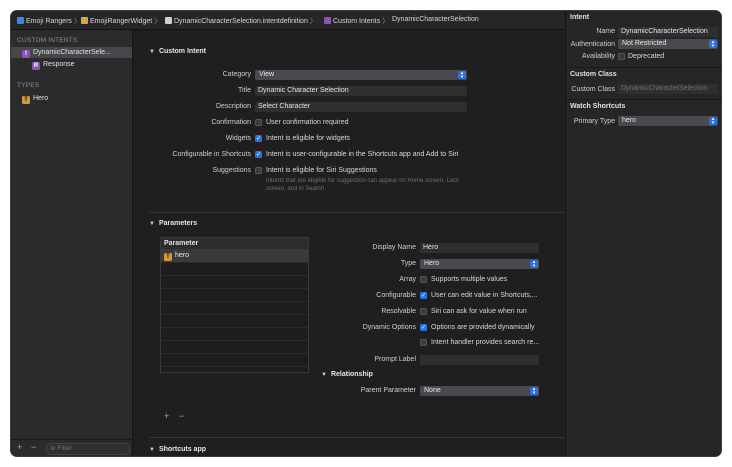  Describe the element at coordinates (321, 170) in the screenshot. I see `suggestions-text: Intent is eligible for Siri Suggestions` at that location.